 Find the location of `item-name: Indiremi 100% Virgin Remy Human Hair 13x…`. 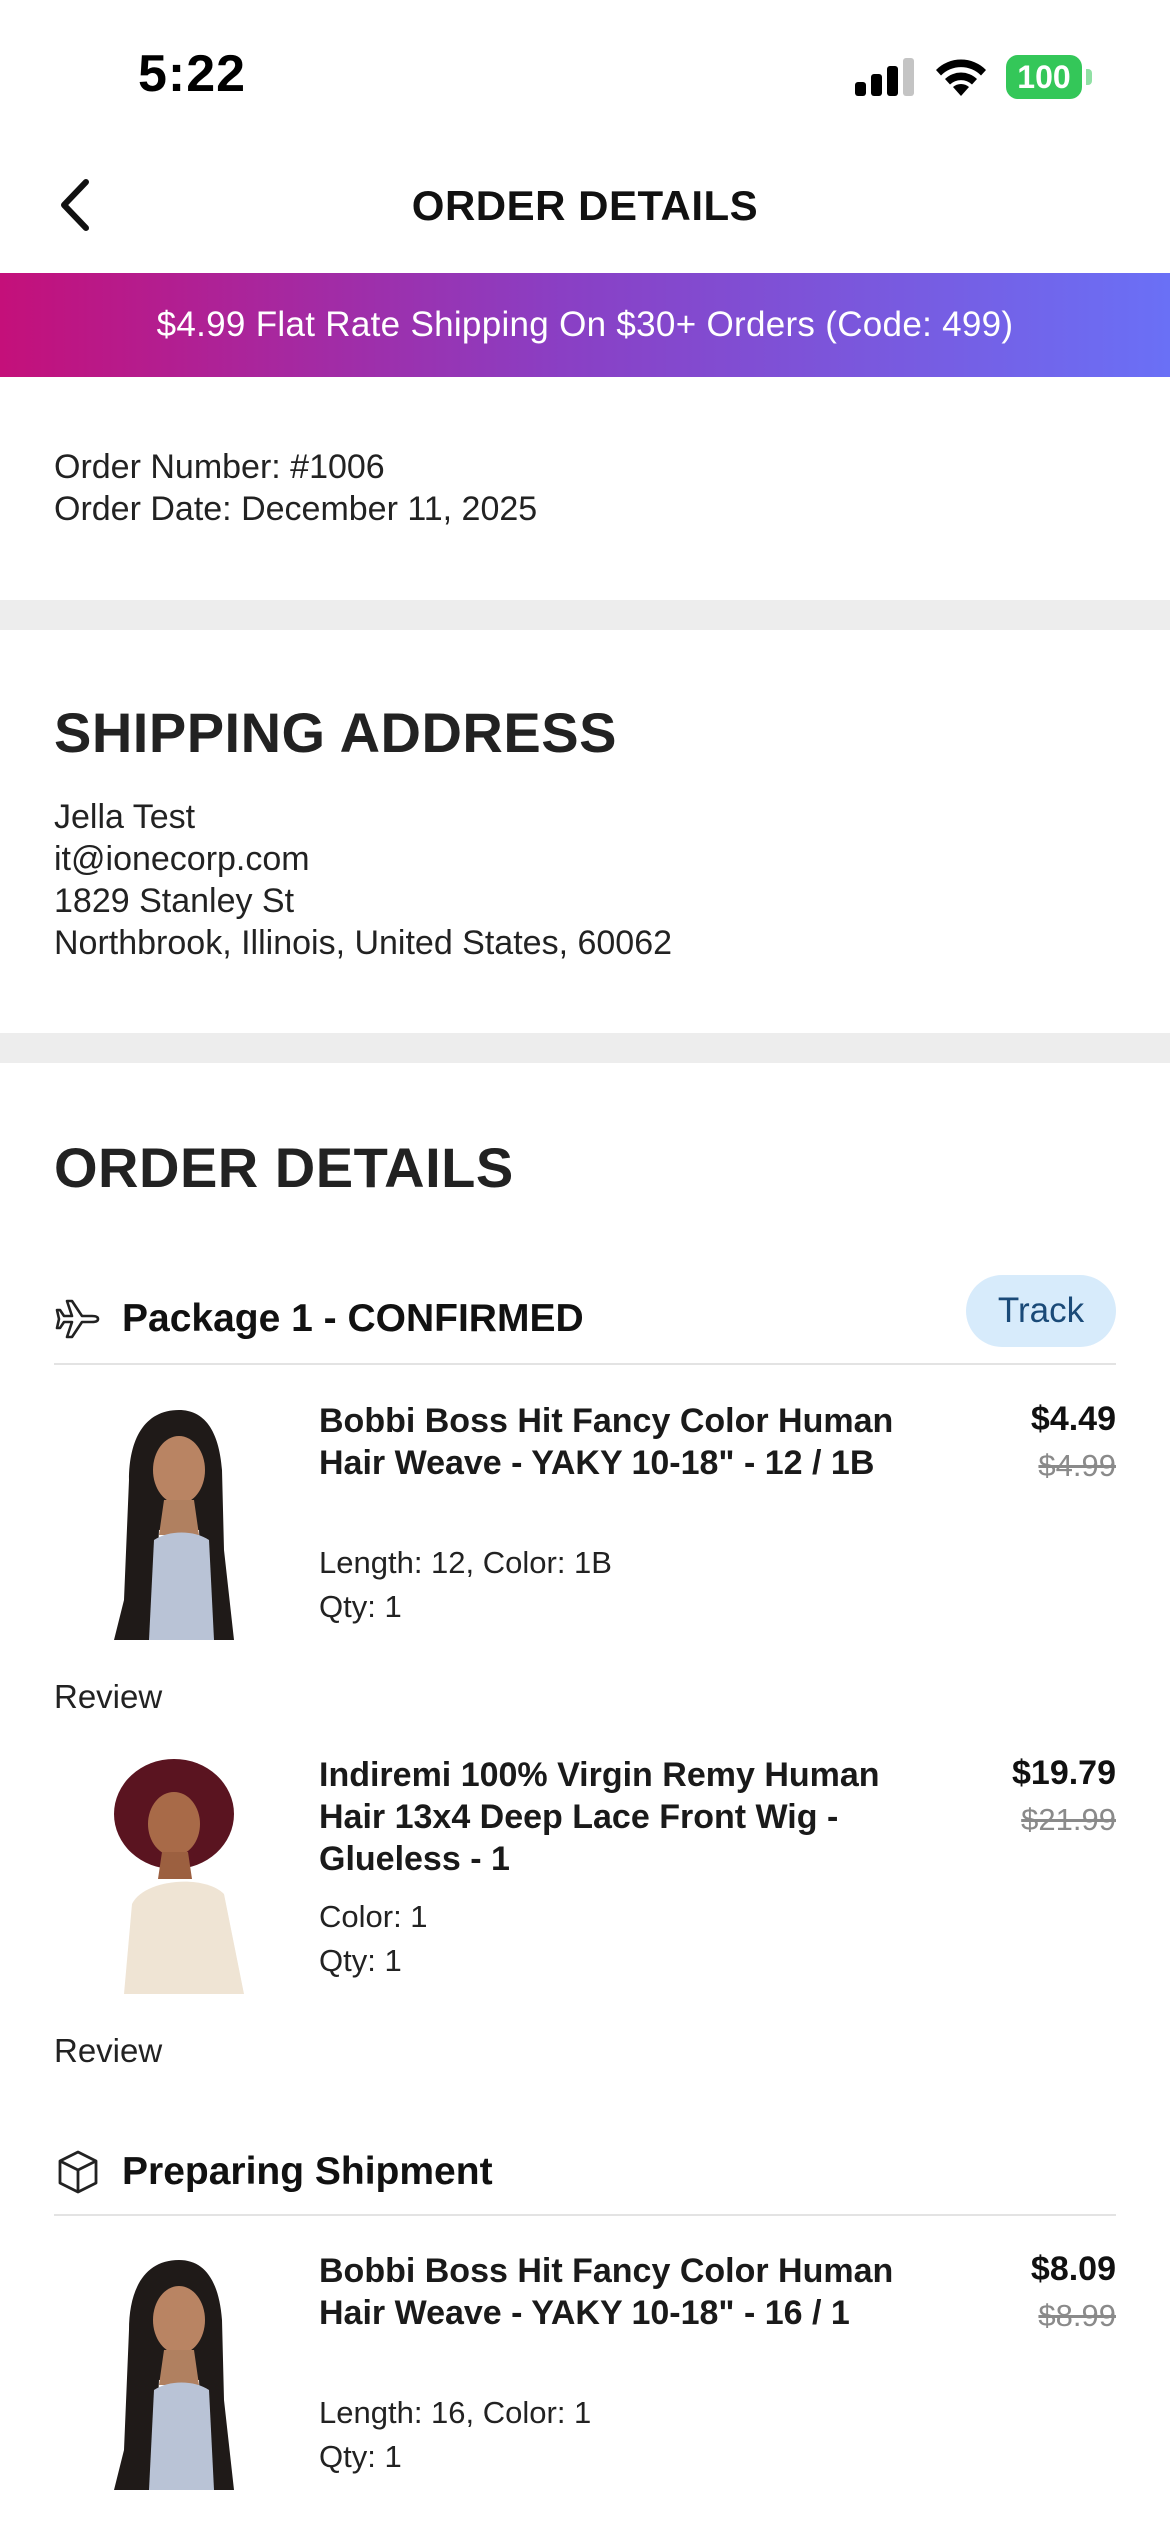

item-name: Indiremi 100% Virgin Remy Human Hair 13x… is located at coordinates (599, 1817).